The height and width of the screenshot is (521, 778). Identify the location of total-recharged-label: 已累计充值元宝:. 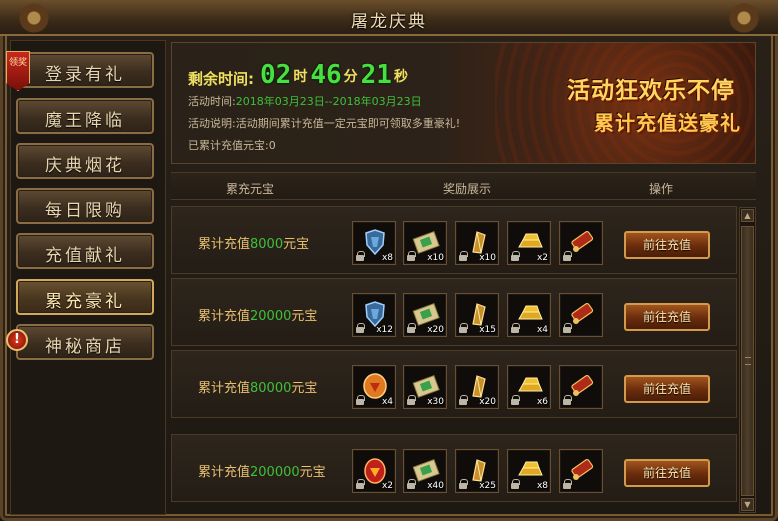
(228, 145).